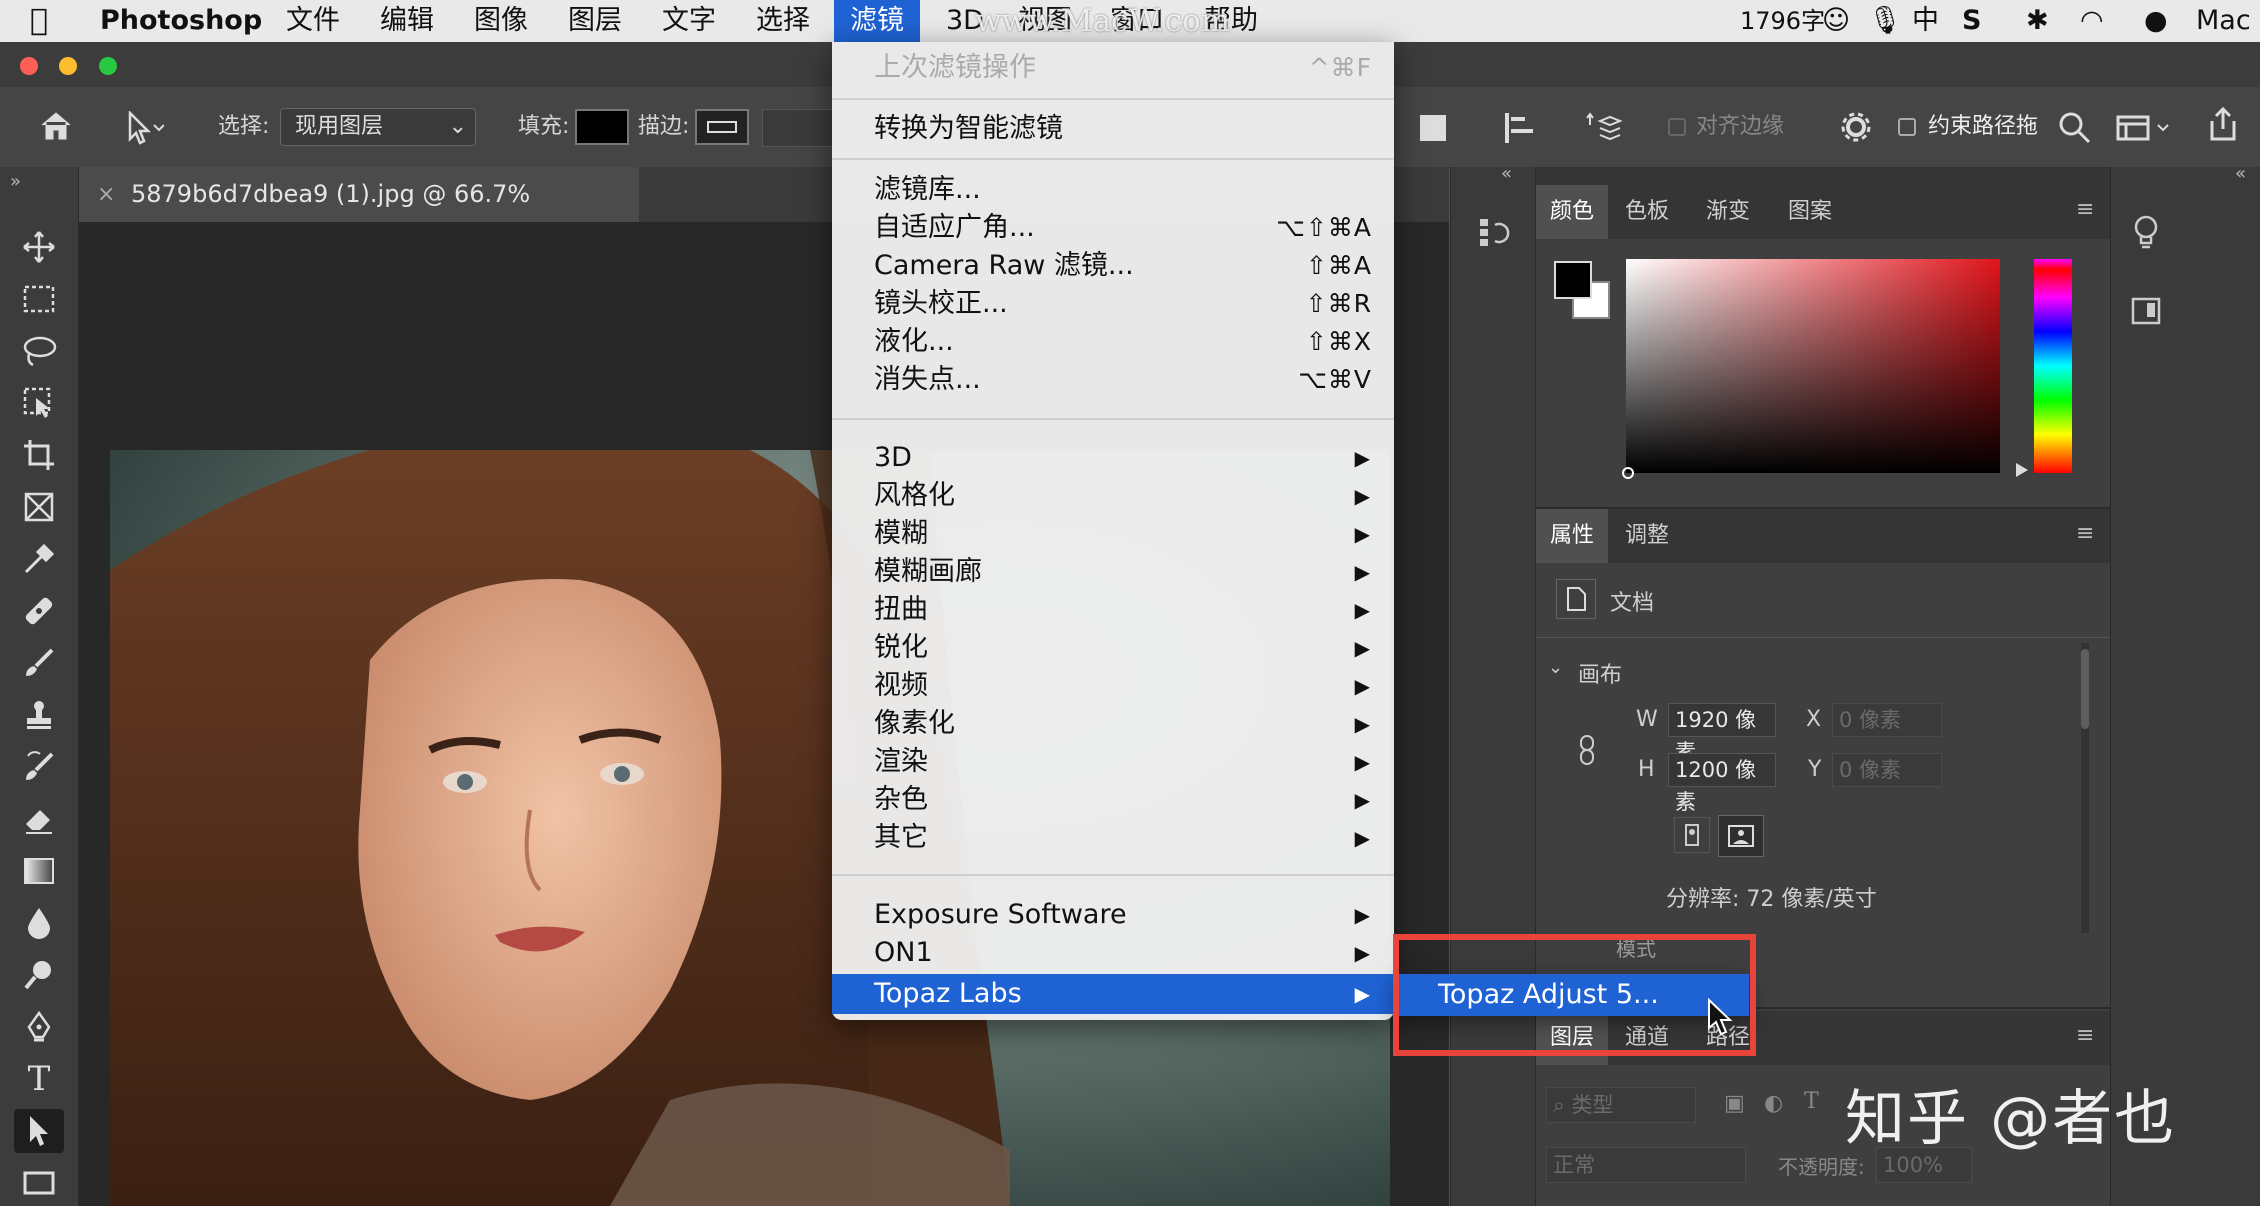  I want to click on stroke-swatch, so click(722, 127).